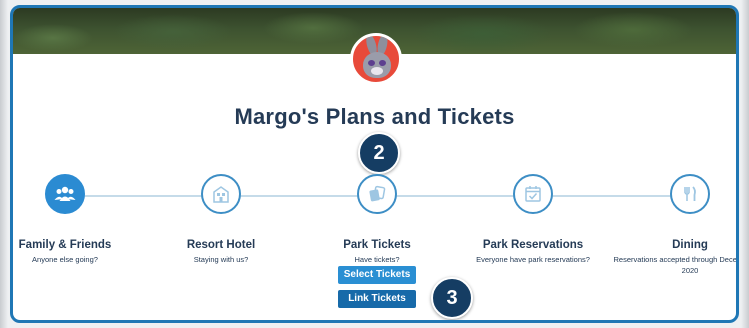  What do you see at coordinates (221, 219) in the screenshot?
I see `step-resort-hotel: Resort Hotel Staying with us?` at bounding box center [221, 219].